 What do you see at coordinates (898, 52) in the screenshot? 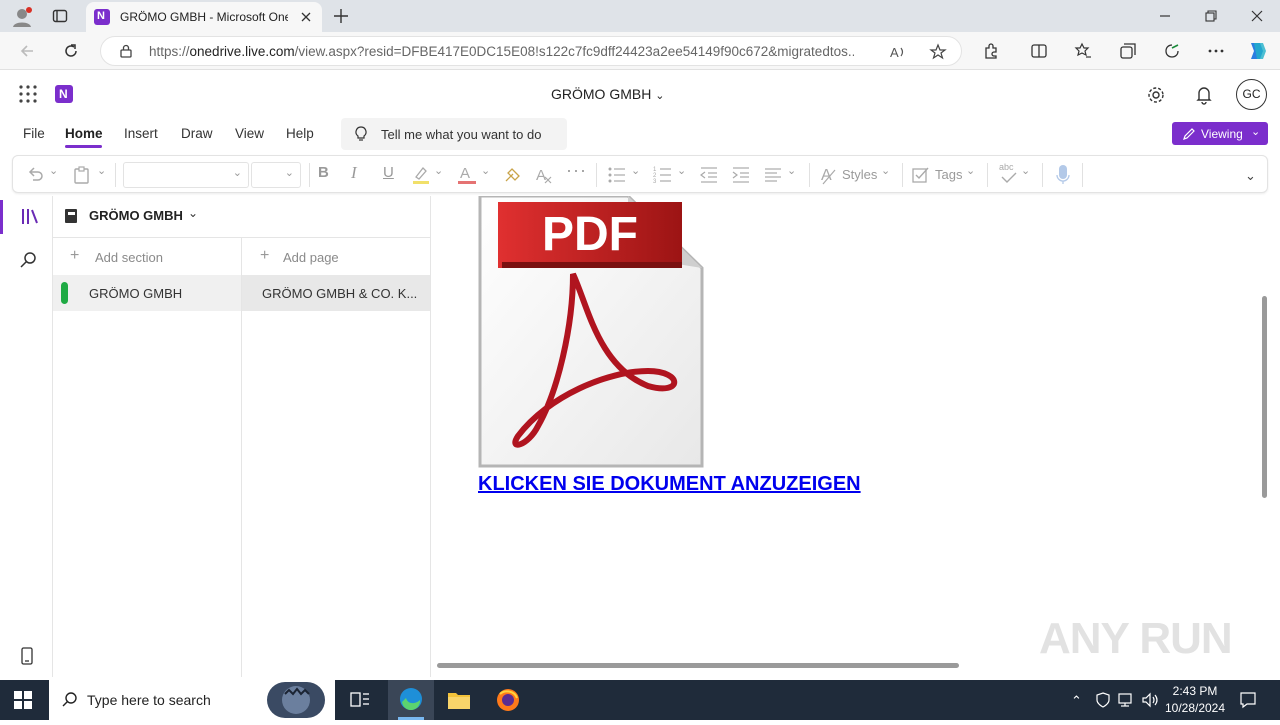
I see `read-aloud-icon: A` at bounding box center [898, 52].